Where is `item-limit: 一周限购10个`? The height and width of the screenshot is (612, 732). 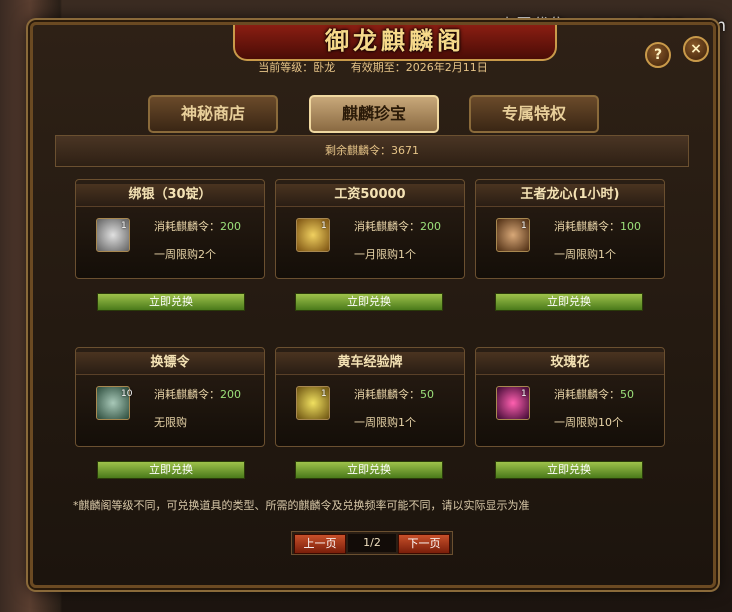
item-limit: 一周限购10个 is located at coordinates (588, 422).